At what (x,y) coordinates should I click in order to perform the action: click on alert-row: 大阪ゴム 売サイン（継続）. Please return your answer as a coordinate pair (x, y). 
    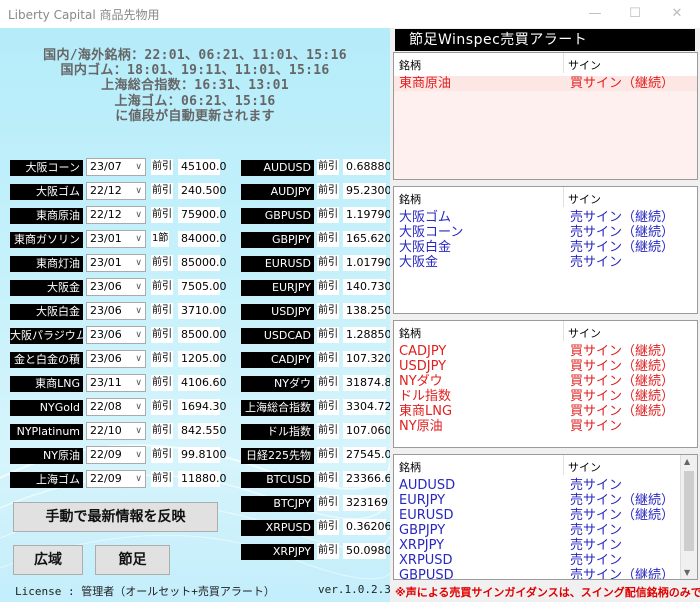
    Looking at the image, I should click on (545, 217).